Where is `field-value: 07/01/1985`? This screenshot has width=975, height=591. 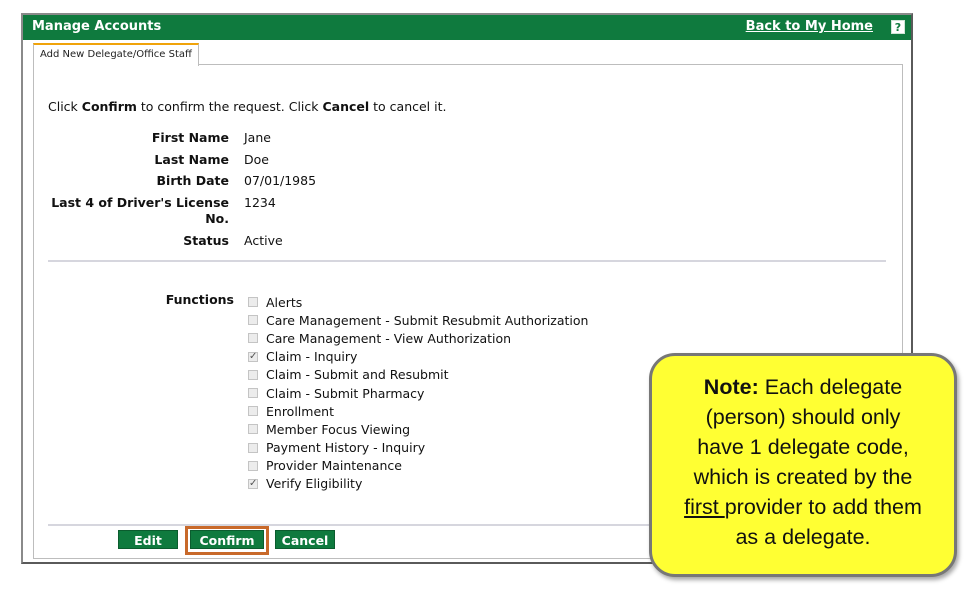
field-value: 07/01/1985 is located at coordinates (280, 180).